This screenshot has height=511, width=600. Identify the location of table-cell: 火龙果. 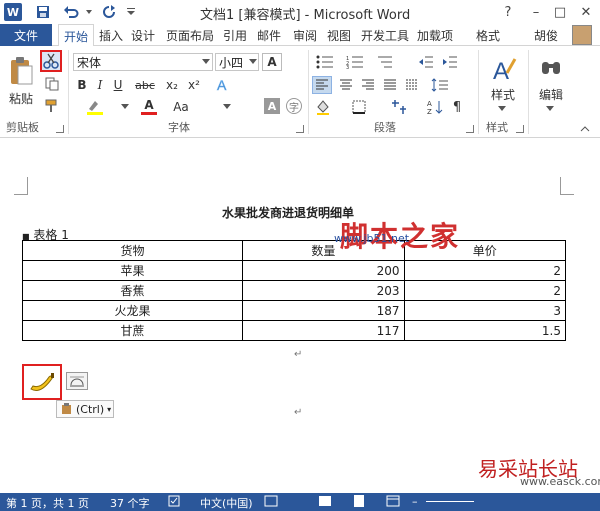
(132, 310).